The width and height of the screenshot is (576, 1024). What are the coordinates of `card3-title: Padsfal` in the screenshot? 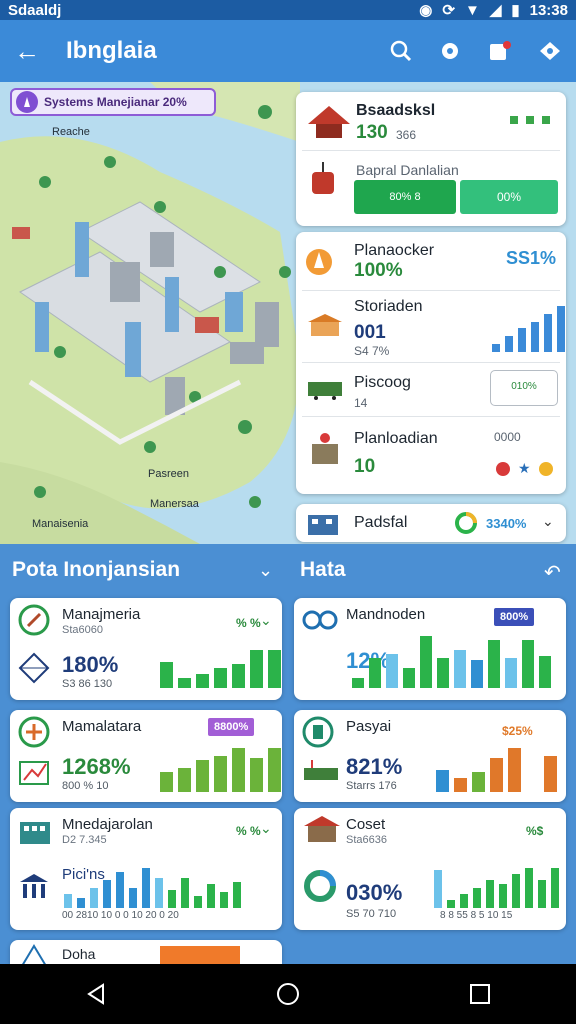 It's located at (381, 522).